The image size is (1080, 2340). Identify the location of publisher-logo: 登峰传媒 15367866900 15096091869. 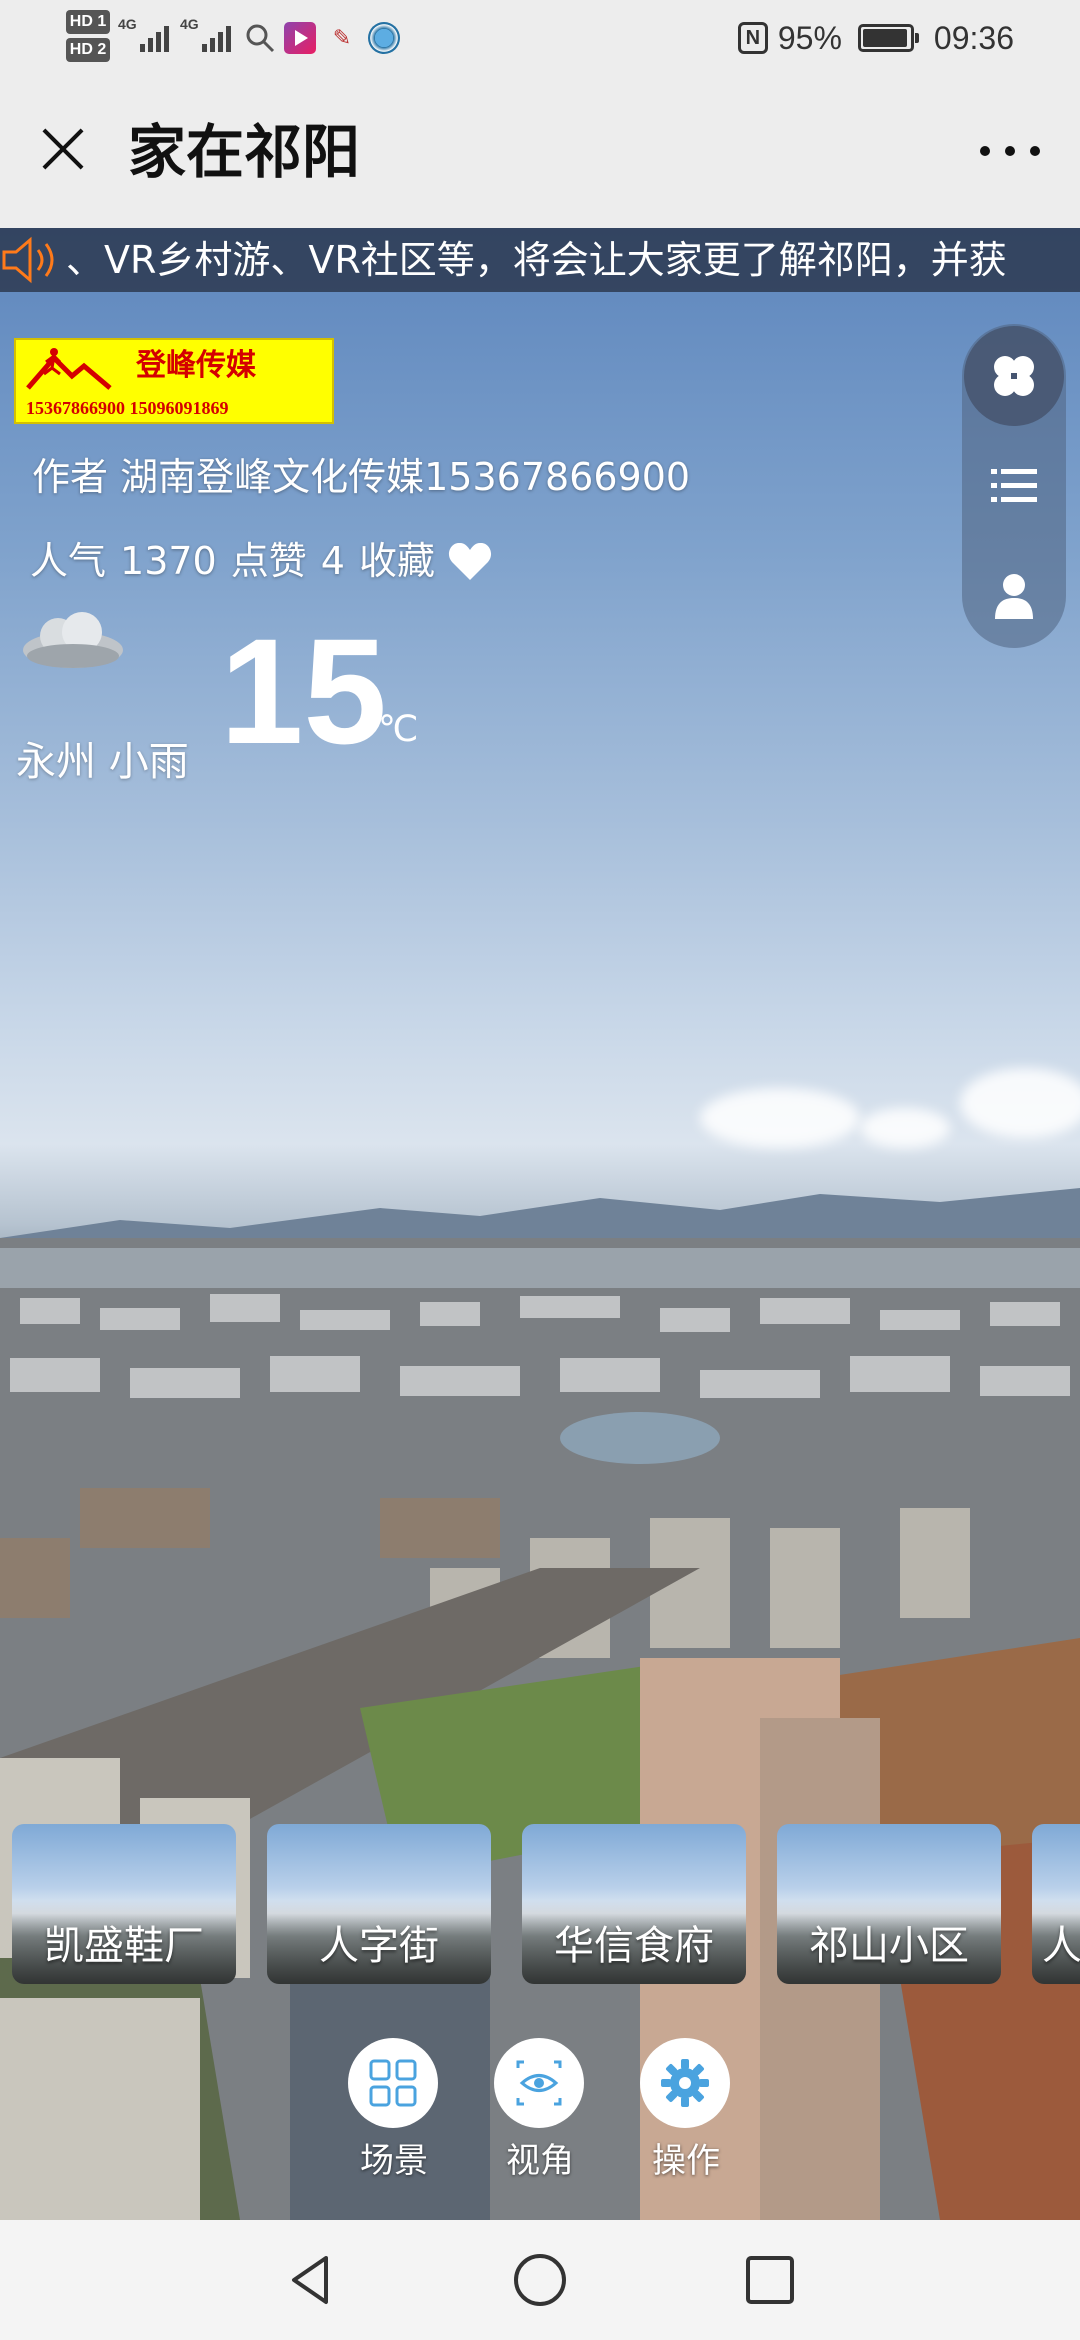
(174, 381).